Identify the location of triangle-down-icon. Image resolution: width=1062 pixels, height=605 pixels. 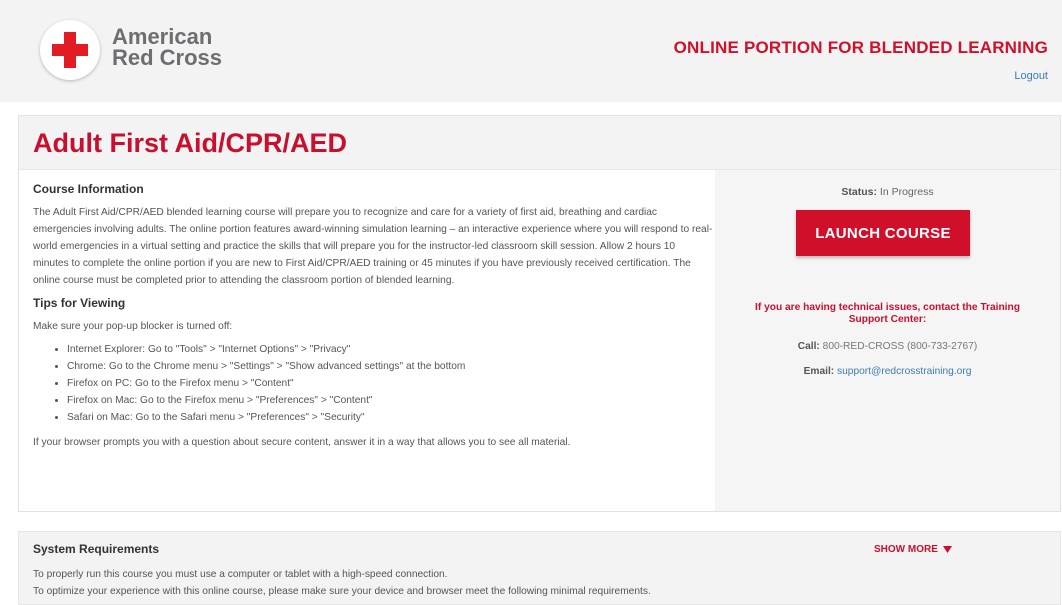
(947, 549).